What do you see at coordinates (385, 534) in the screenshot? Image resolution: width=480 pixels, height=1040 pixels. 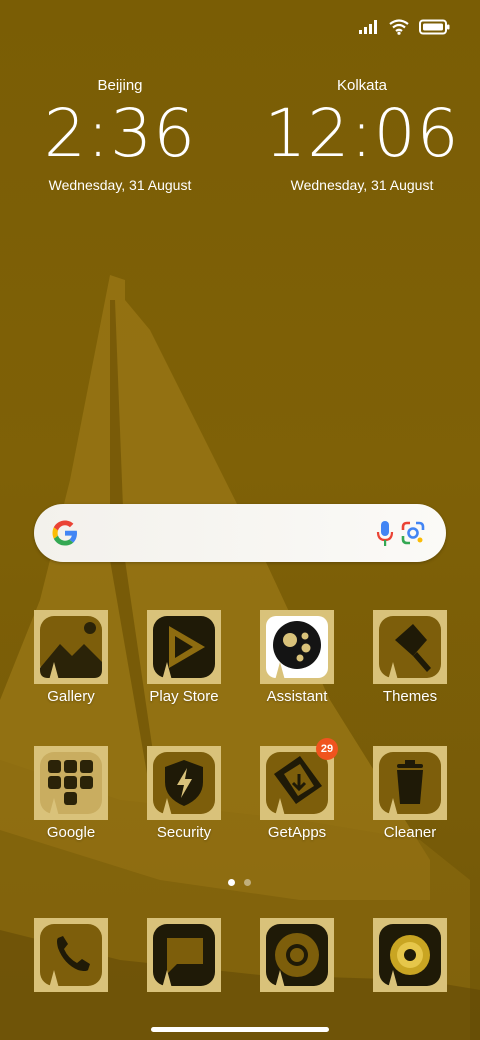 I see `microphone-icon` at bounding box center [385, 534].